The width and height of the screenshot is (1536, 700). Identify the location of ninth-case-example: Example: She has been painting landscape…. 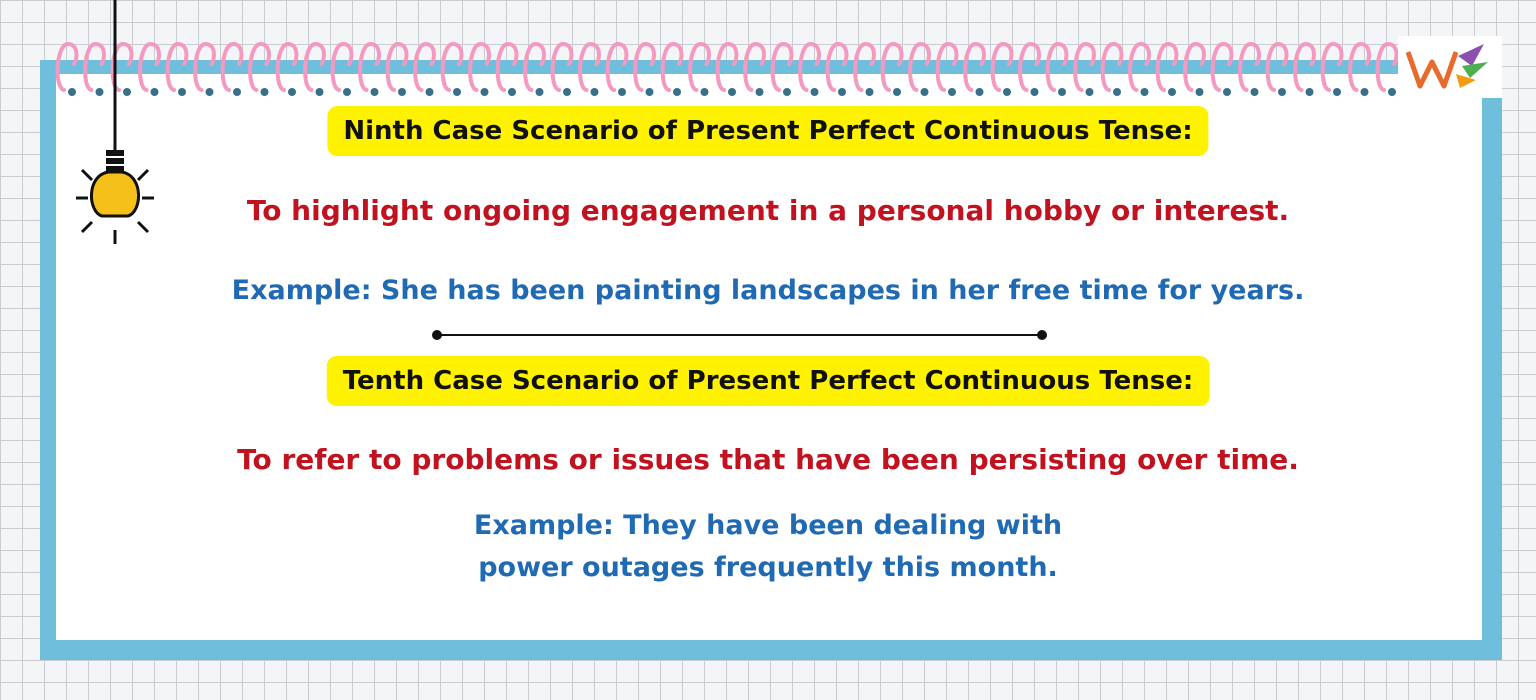
(768, 290).